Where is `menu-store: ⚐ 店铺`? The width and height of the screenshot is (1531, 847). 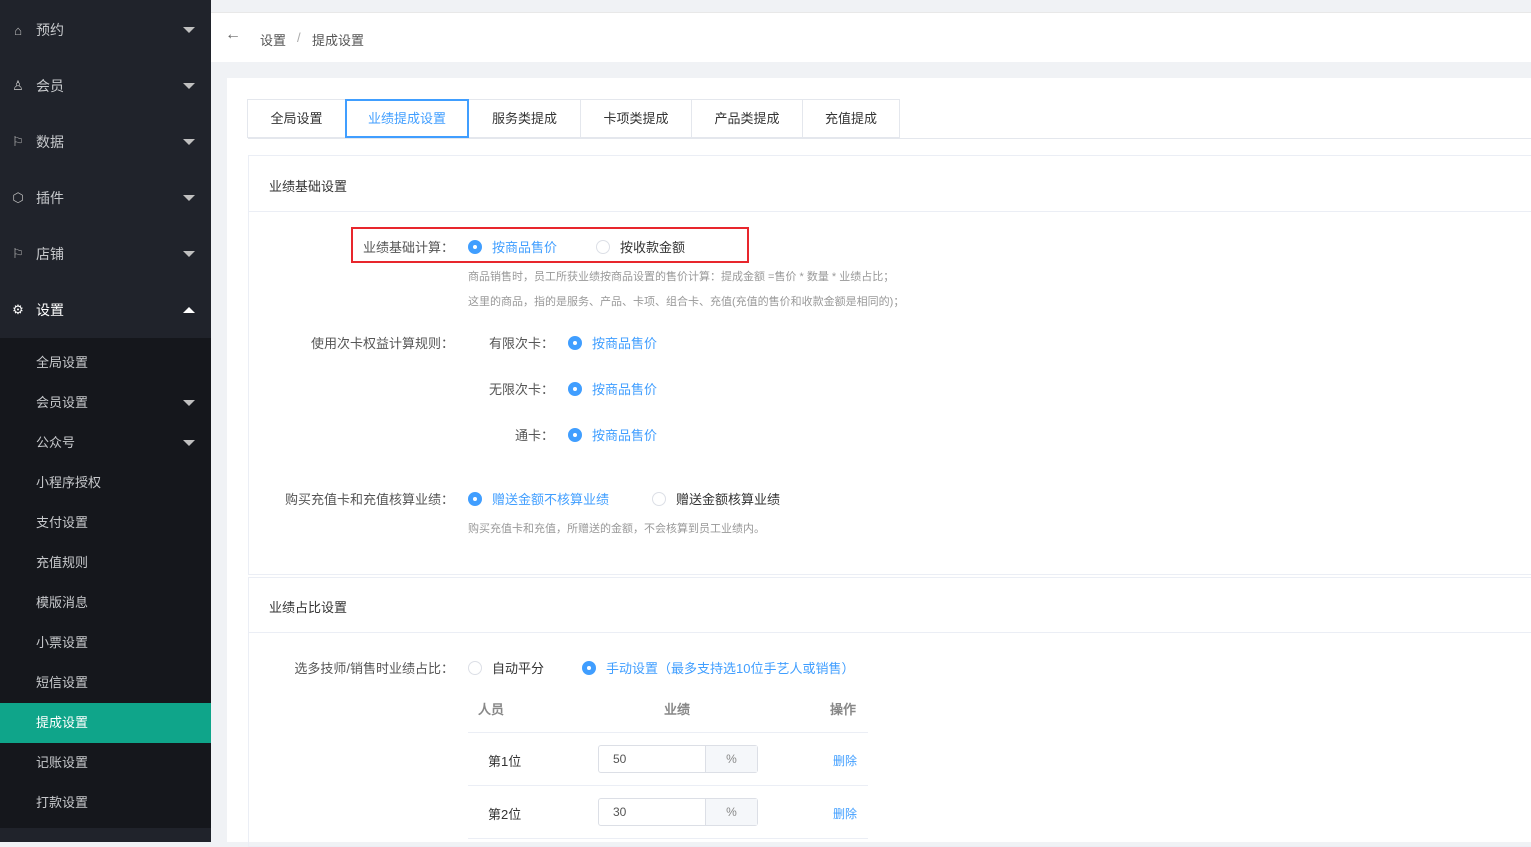
menu-store: ⚐ 店铺 is located at coordinates (105, 254).